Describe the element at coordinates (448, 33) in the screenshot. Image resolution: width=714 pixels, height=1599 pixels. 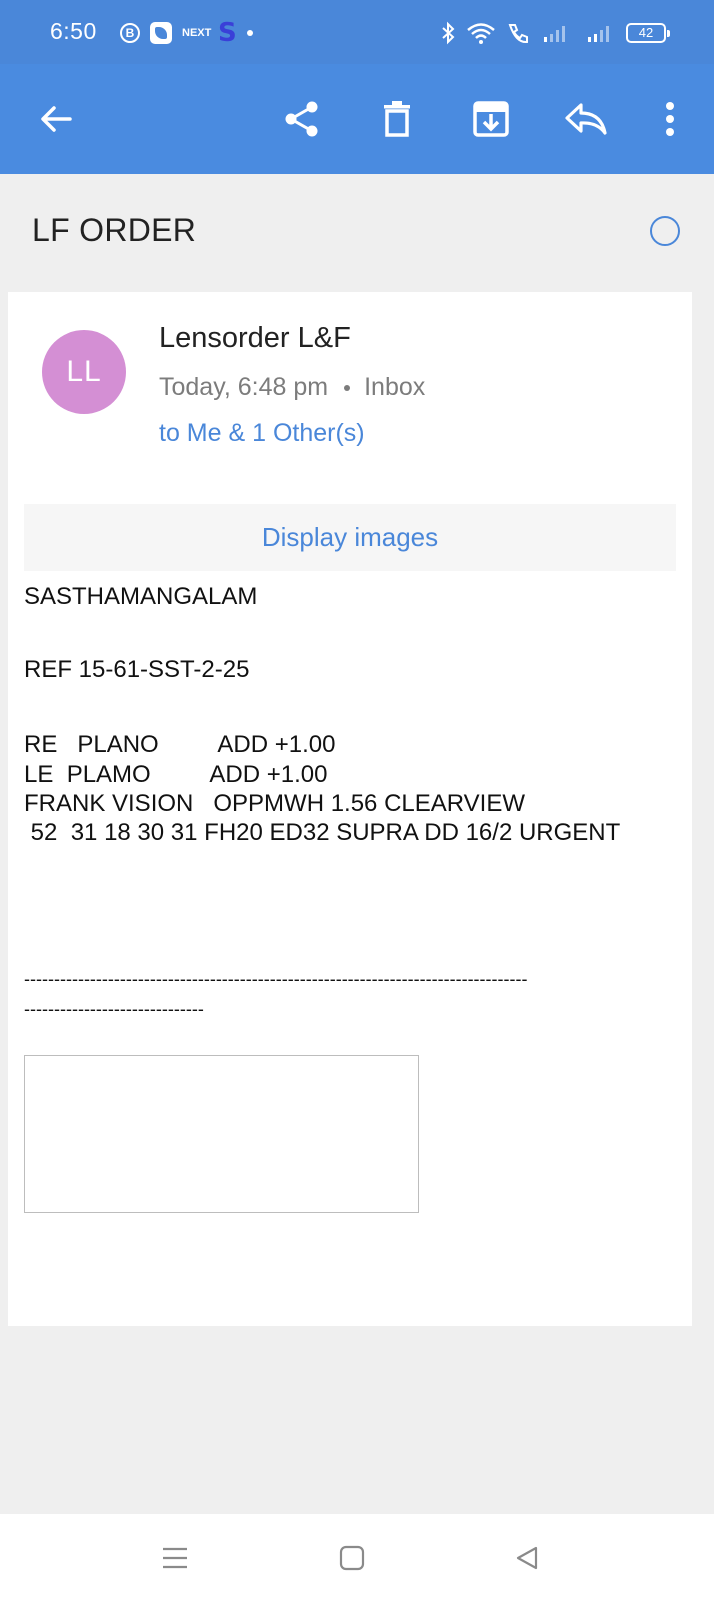
I see `bluetooth-icon` at that location.